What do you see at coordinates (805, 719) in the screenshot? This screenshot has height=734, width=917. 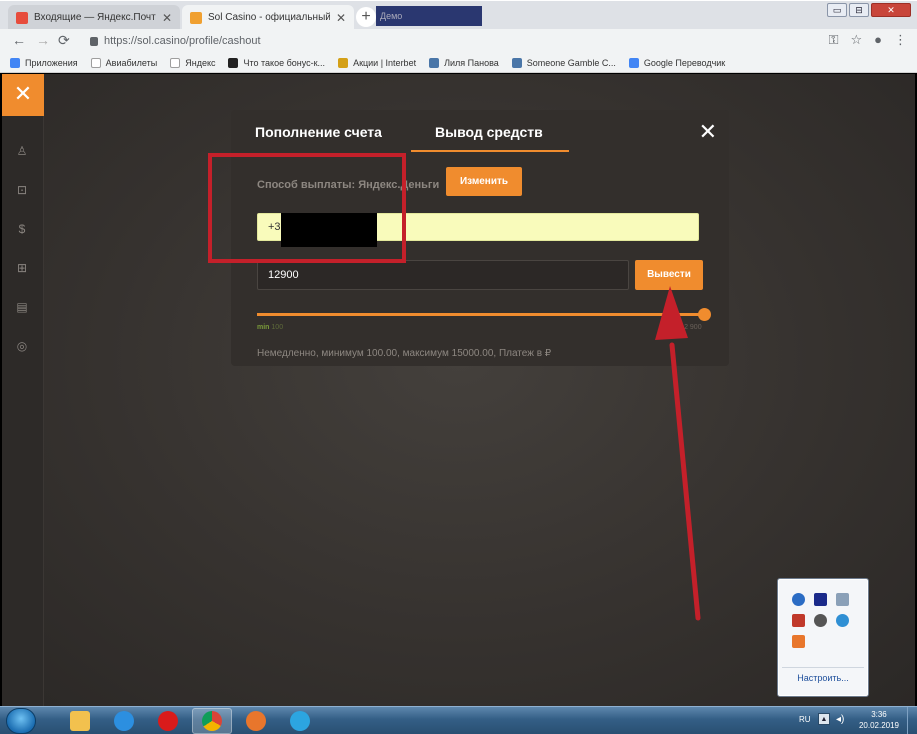 I see `language-indicator: RU` at bounding box center [805, 719].